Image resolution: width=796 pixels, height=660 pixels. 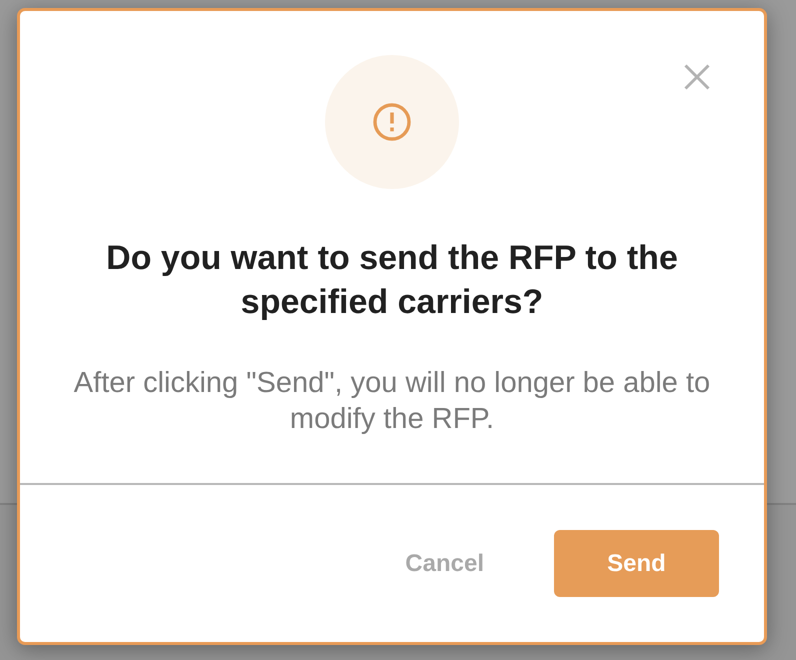 What do you see at coordinates (697, 77) in the screenshot?
I see `close-icon` at bounding box center [697, 77].